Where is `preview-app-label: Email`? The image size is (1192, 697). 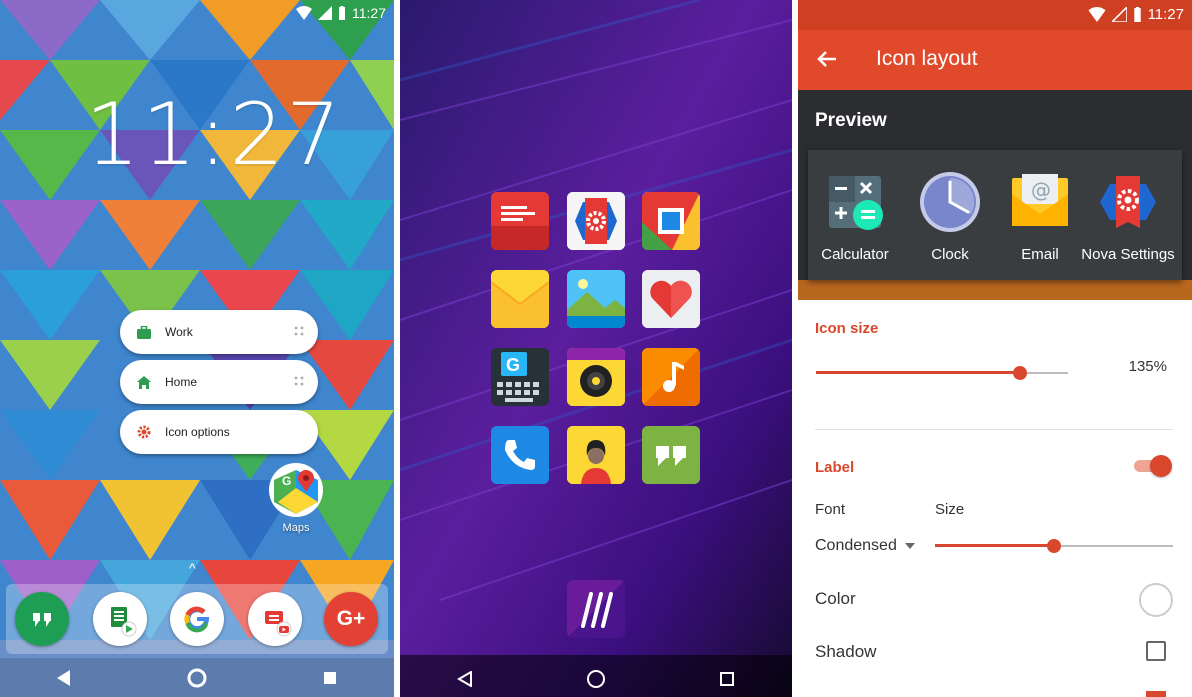 preview-app-label: Email is located at coordinates (1040, 254).